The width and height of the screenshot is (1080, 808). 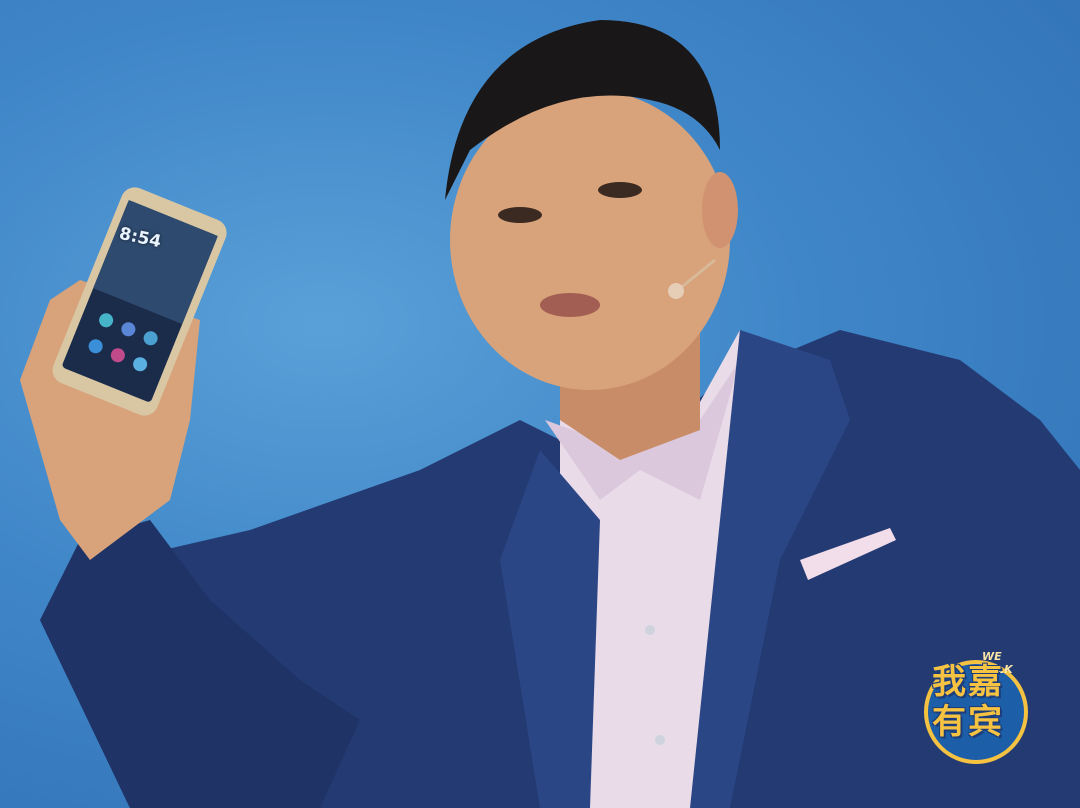 I want to click on logo-characters: 我嘉有宾, so click(x=968, y=702).